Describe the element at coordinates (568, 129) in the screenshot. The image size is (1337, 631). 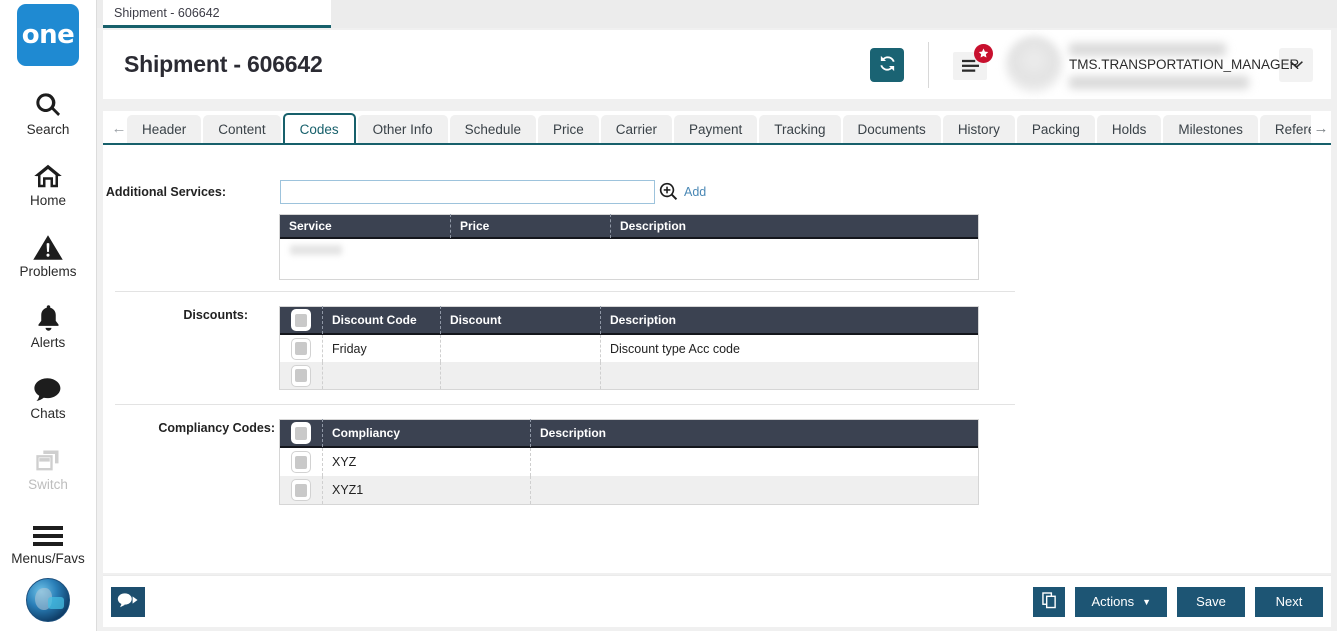
I see `tab-price: Price` at that location.